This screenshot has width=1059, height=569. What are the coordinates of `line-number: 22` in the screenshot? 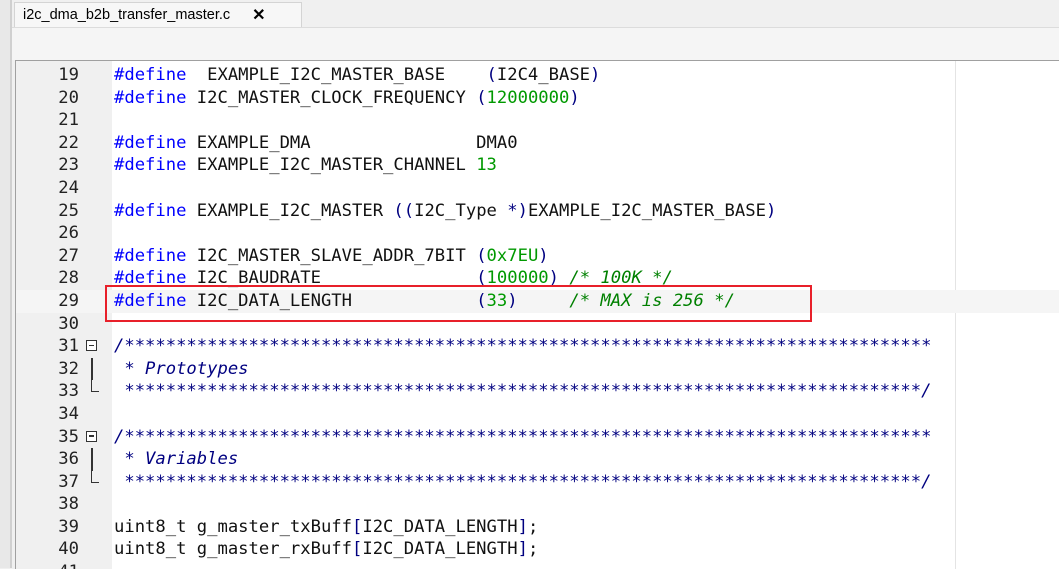 It's located at (68, 142).